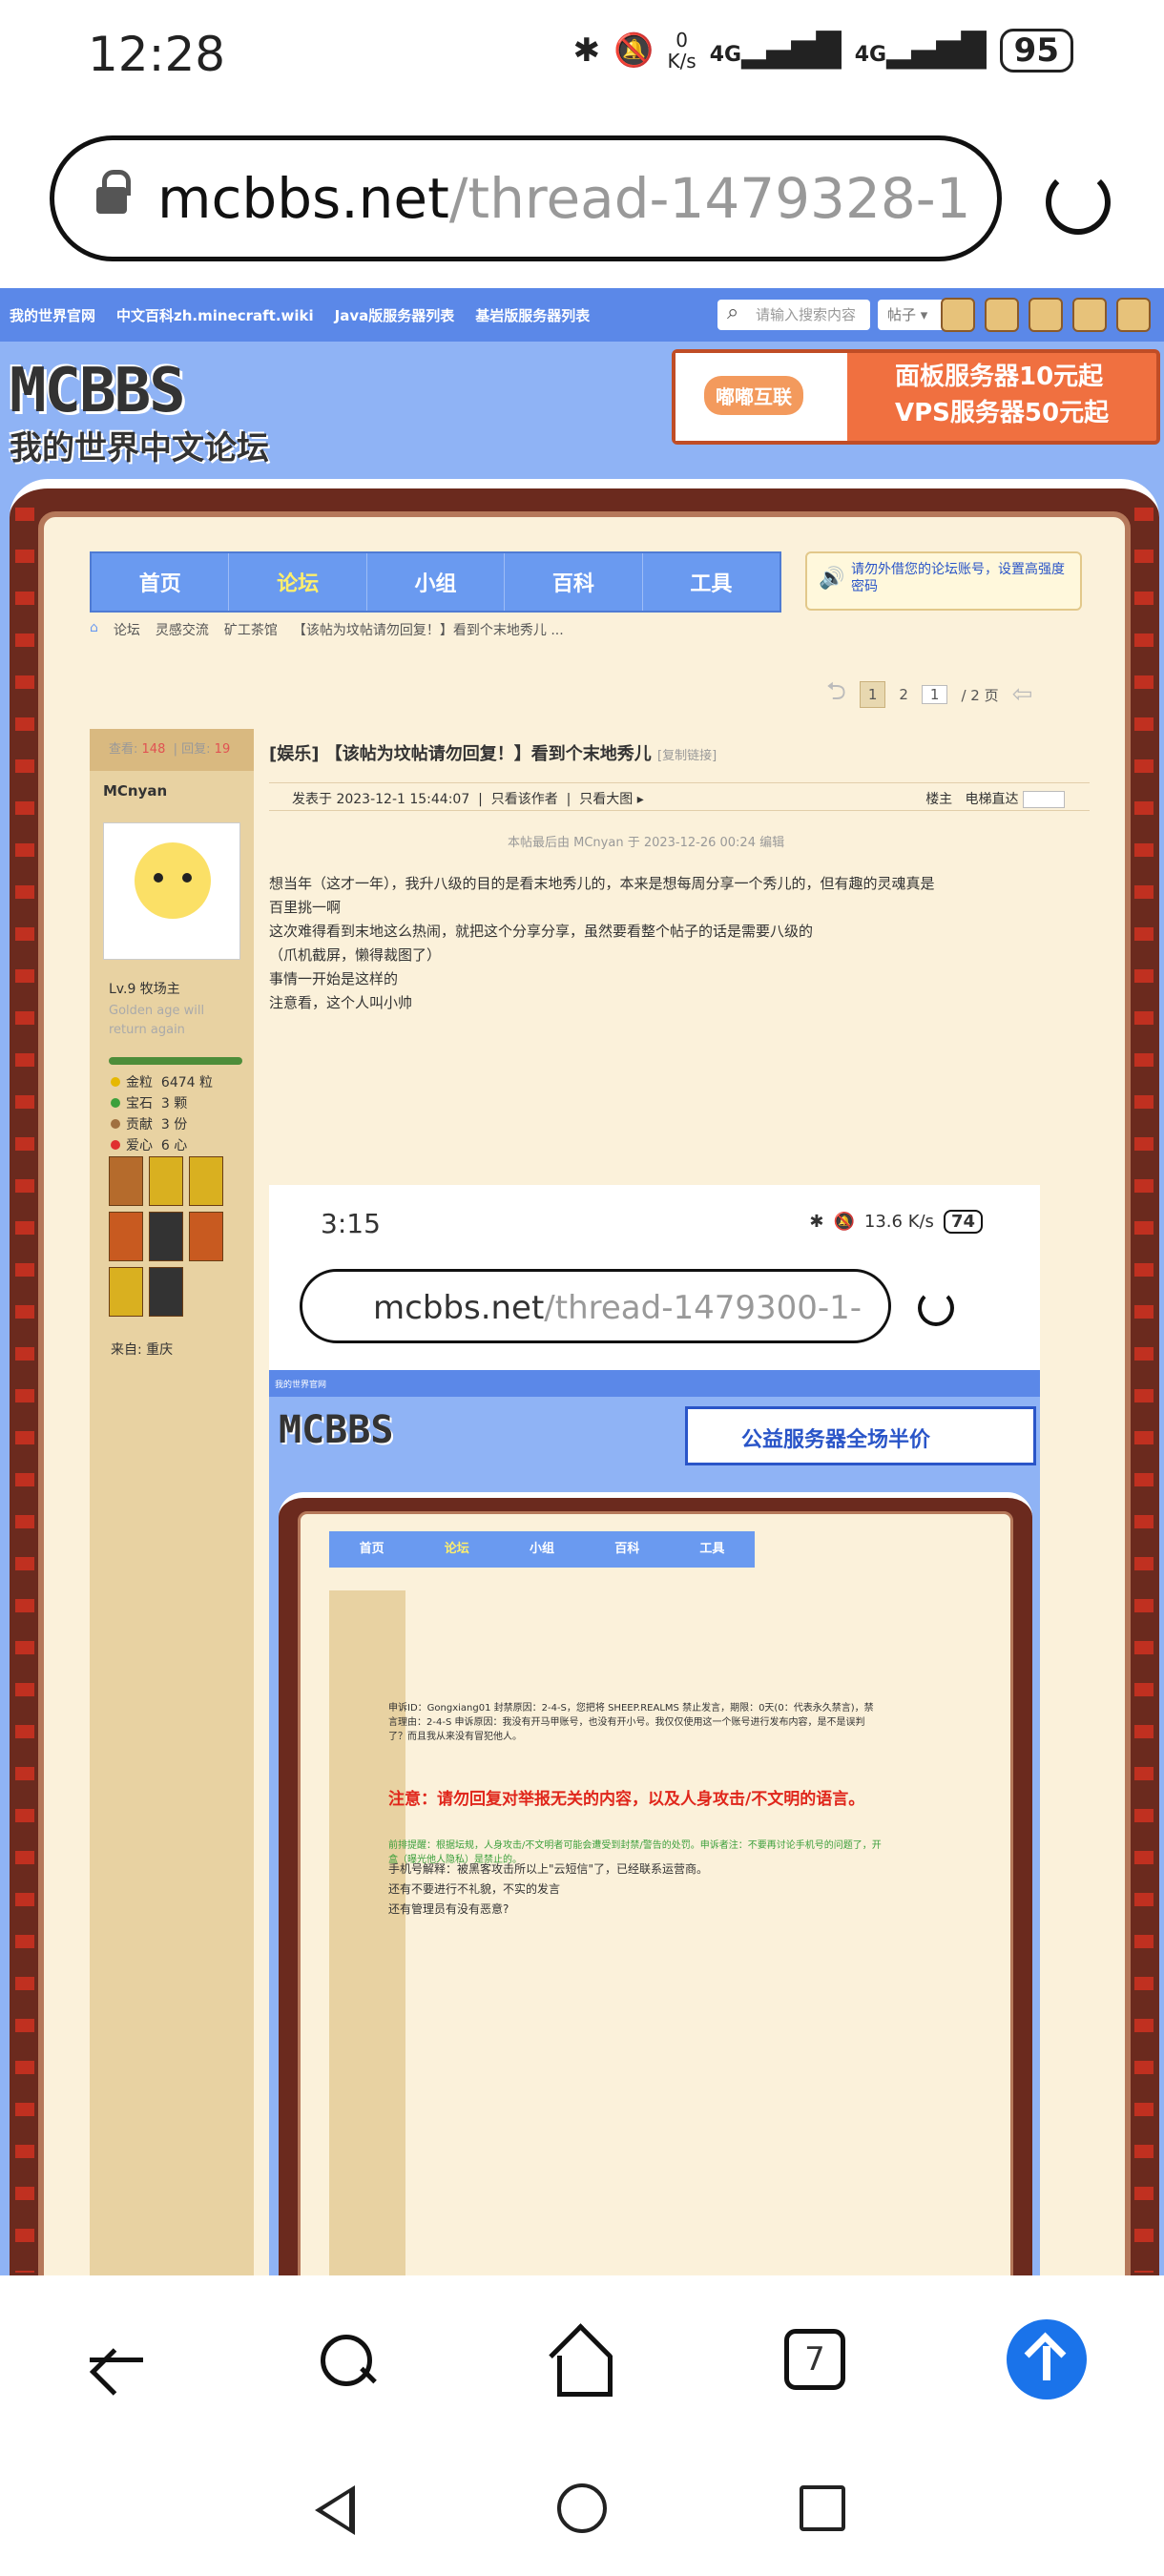 The width and height of the screenshot is (1164, 2576). Describe the element at coordinates (836, 695) in the screenshot. I see `return-icon: ⮌` at that location.